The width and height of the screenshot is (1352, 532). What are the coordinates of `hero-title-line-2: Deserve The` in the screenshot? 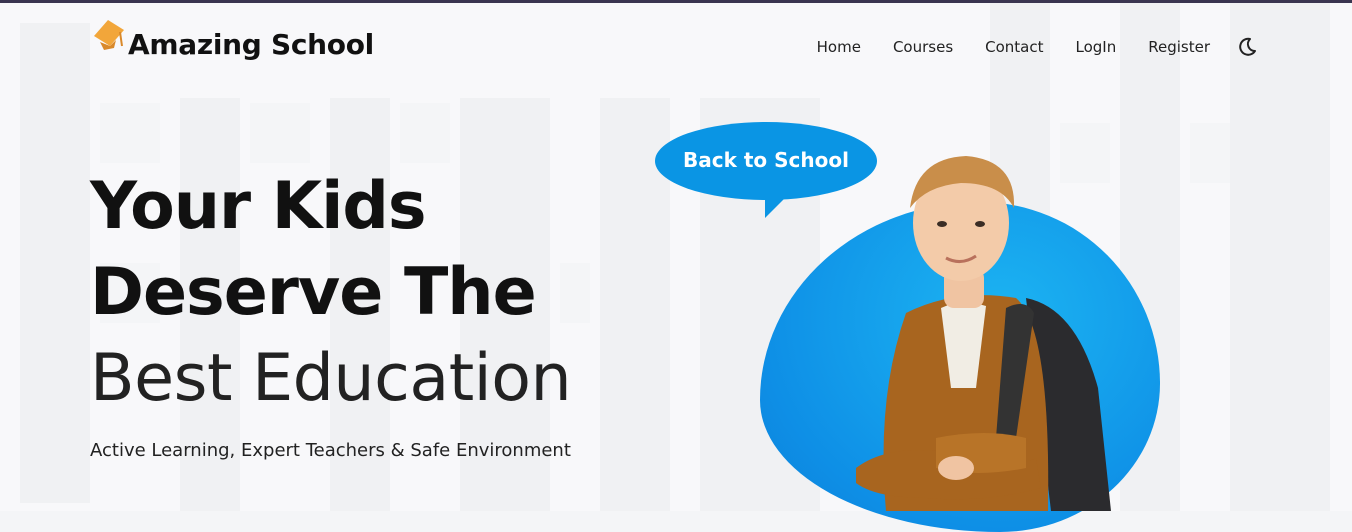 It's located at (313, 292).